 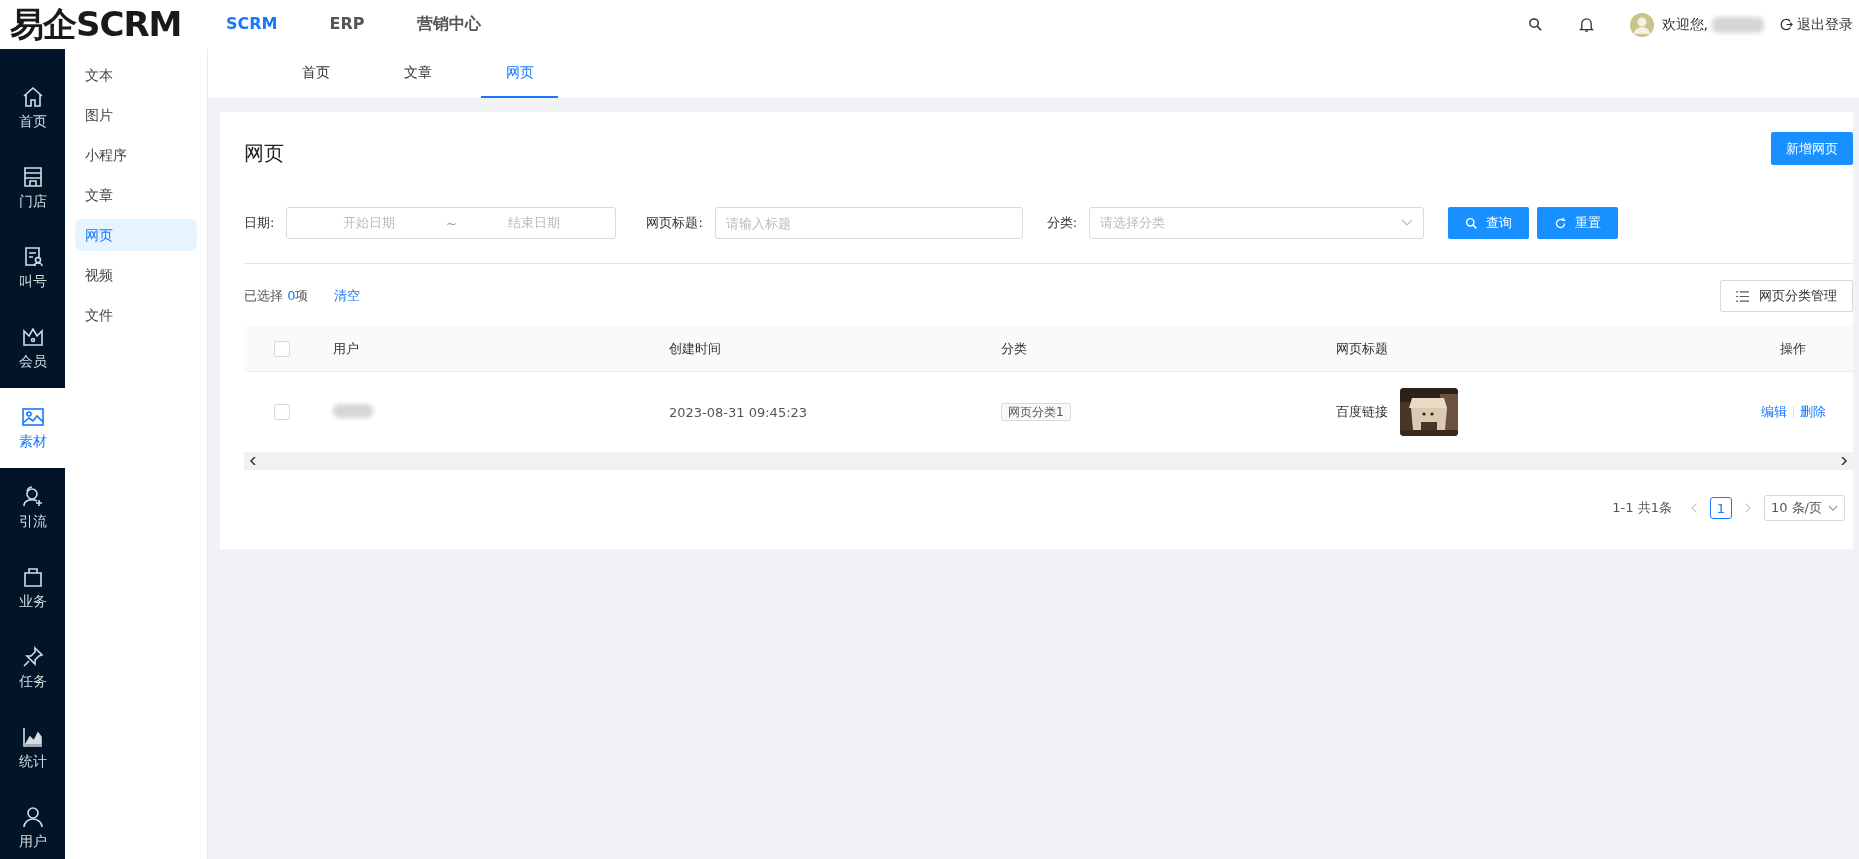 What do you see at coordinates (1816, 24) in the screenshot?
I see `logout-link: 退出登录` at bounding box center [1816, 24].